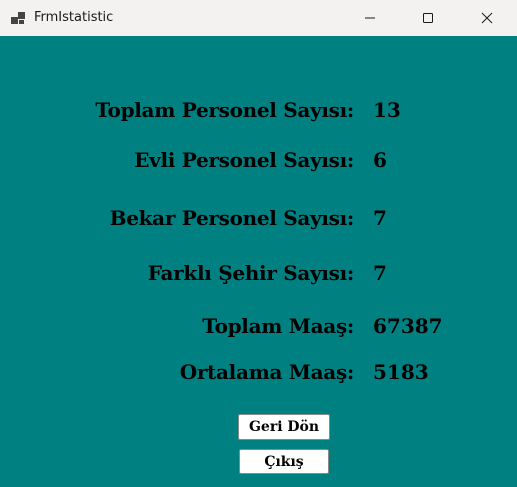 The width and height of the screenshot is (517, 487). What do you see at coordinates (267, 372) in the screenshot?
I see `average-salary-label: Ortalama Maaş:` at bounding box center [267, 372].